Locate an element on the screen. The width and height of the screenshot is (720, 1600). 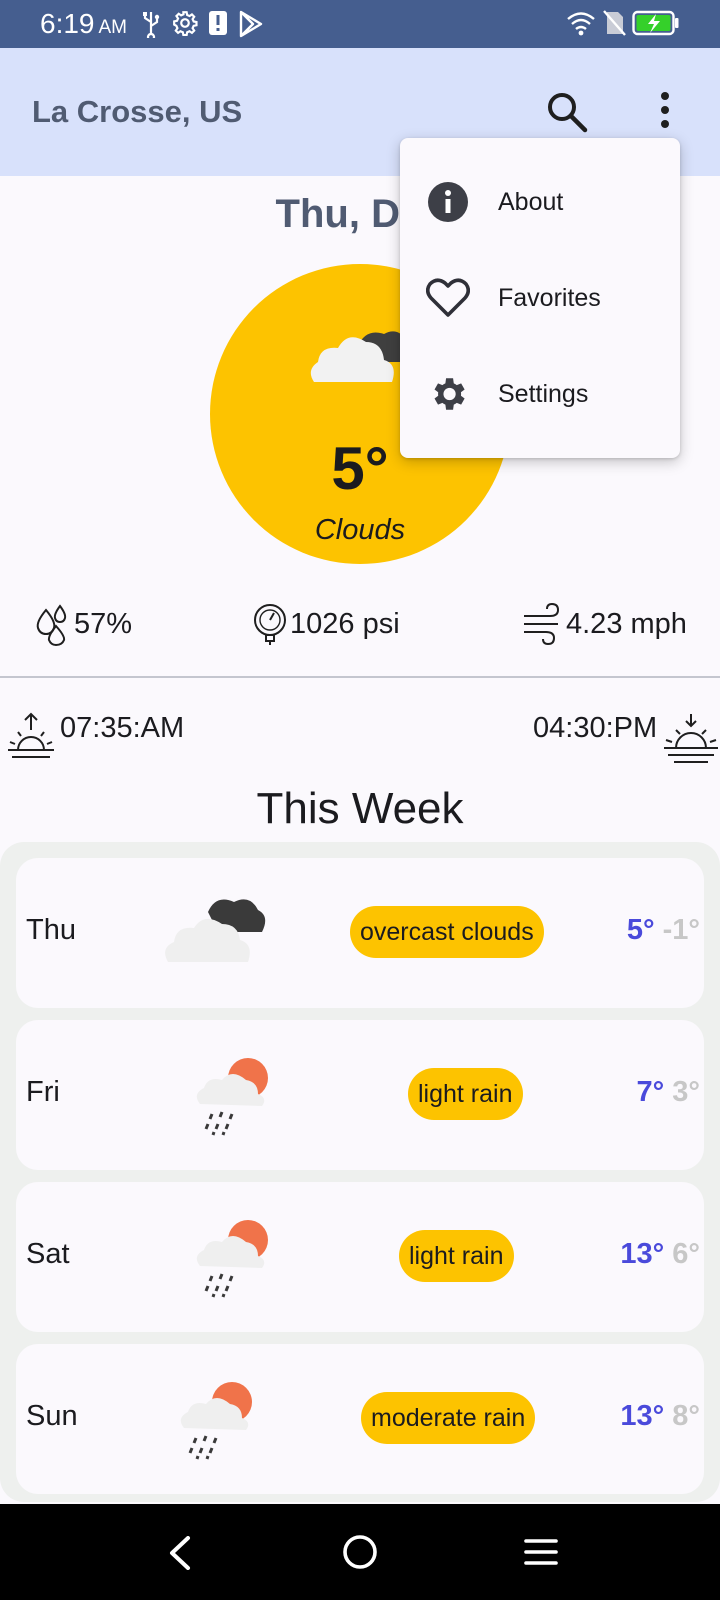
status-ampm: AM is located at coordinates (113, 27).